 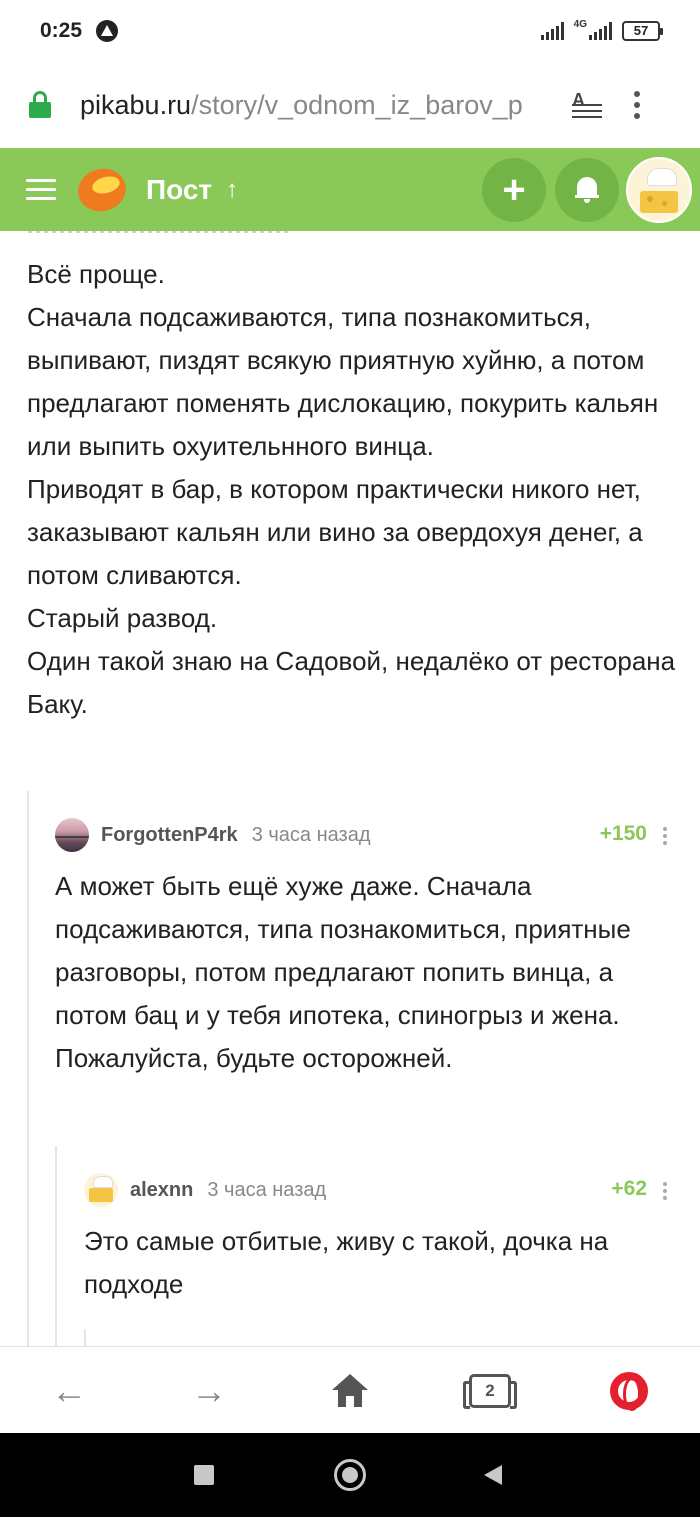 I want to click on browser-menu-icon, so click(x=637, y=105).